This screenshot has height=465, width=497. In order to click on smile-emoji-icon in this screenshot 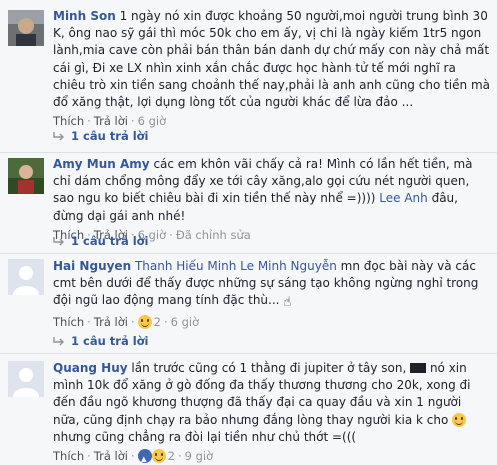, I will do `click(459, 419)`.